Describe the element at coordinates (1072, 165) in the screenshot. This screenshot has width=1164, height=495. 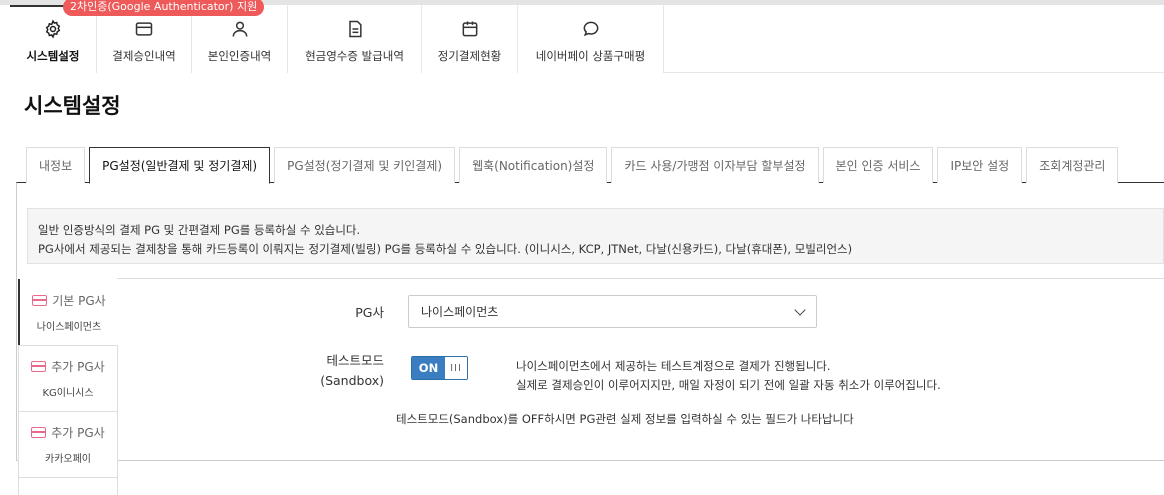
I see `tab-view-accounts: 조회계정관리` at that location.